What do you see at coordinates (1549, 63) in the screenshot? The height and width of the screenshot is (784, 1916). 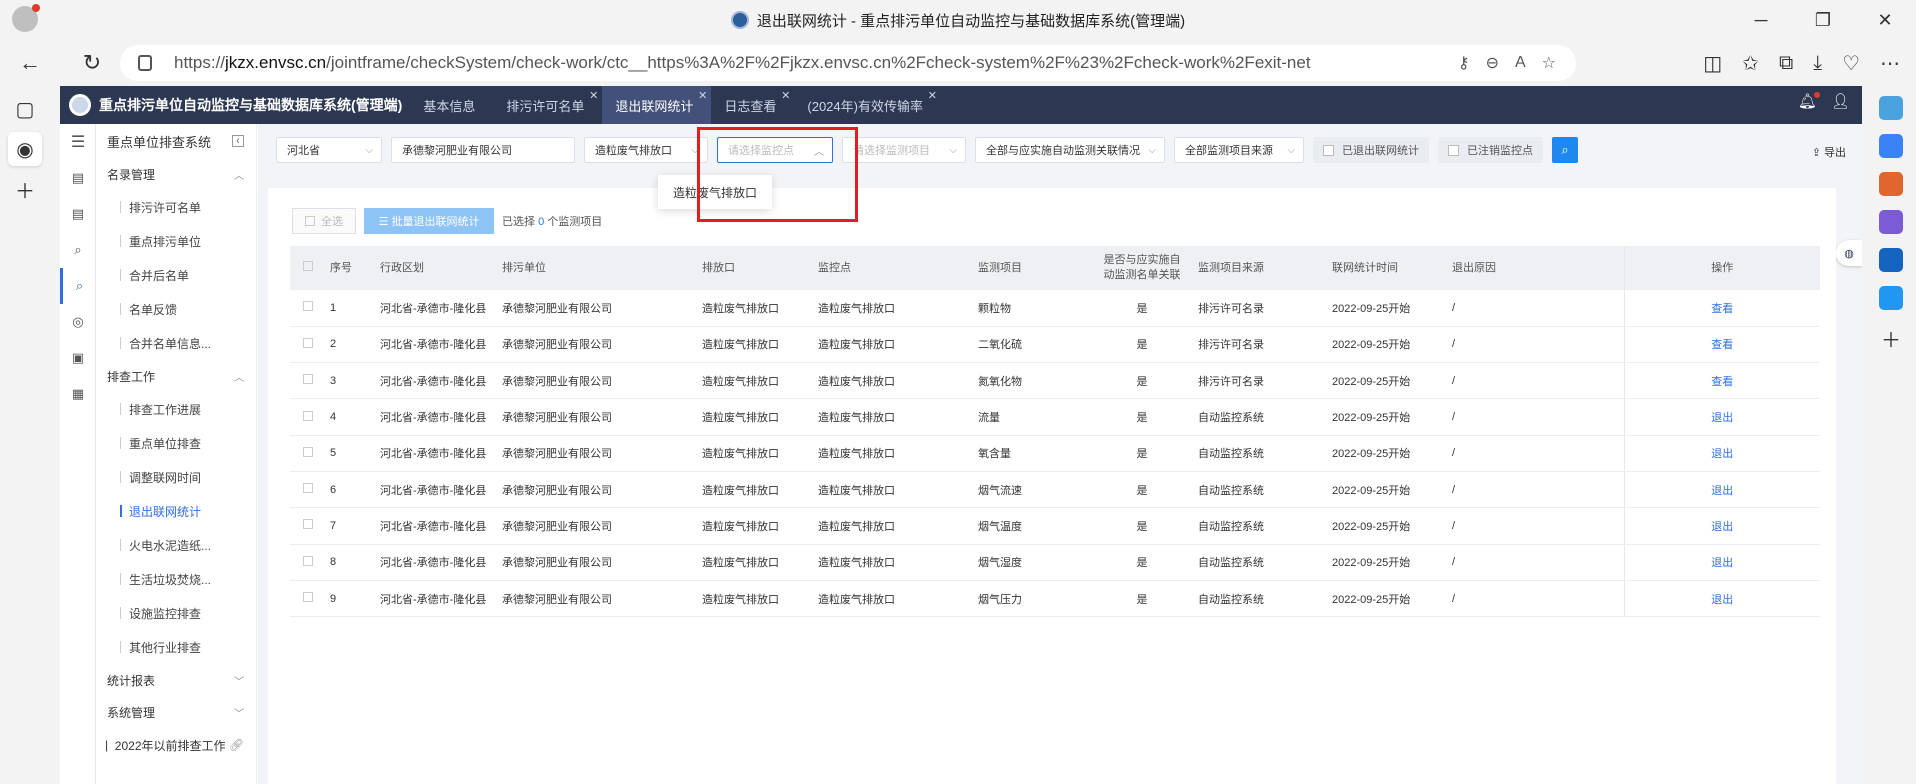 I see `favorite-star-icon: ☆` at bounding box center [1549, 63].